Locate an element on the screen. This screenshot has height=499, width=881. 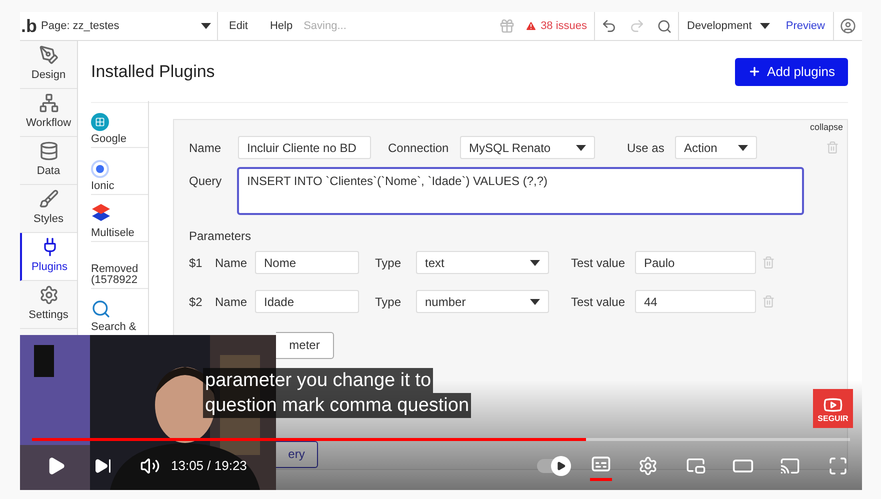
plugin-name: Multisele is located at coordinates (119, 233).